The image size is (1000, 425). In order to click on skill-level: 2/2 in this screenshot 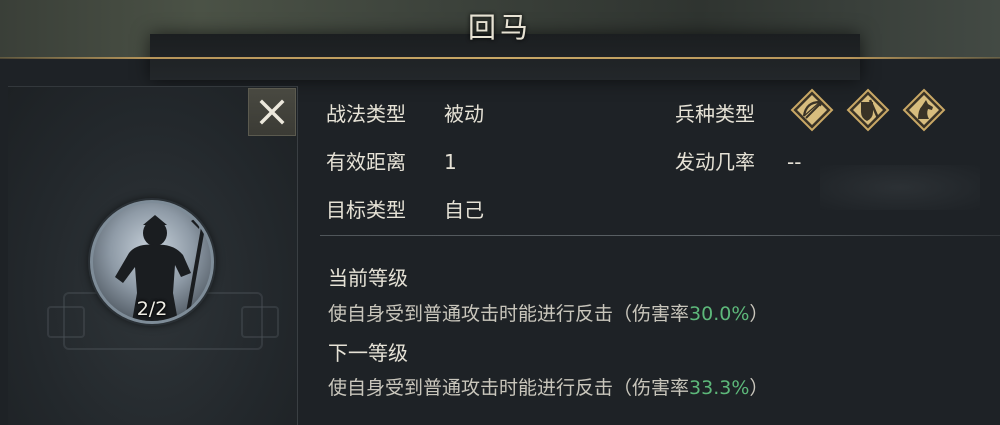, I will do `click(152, 309)`.